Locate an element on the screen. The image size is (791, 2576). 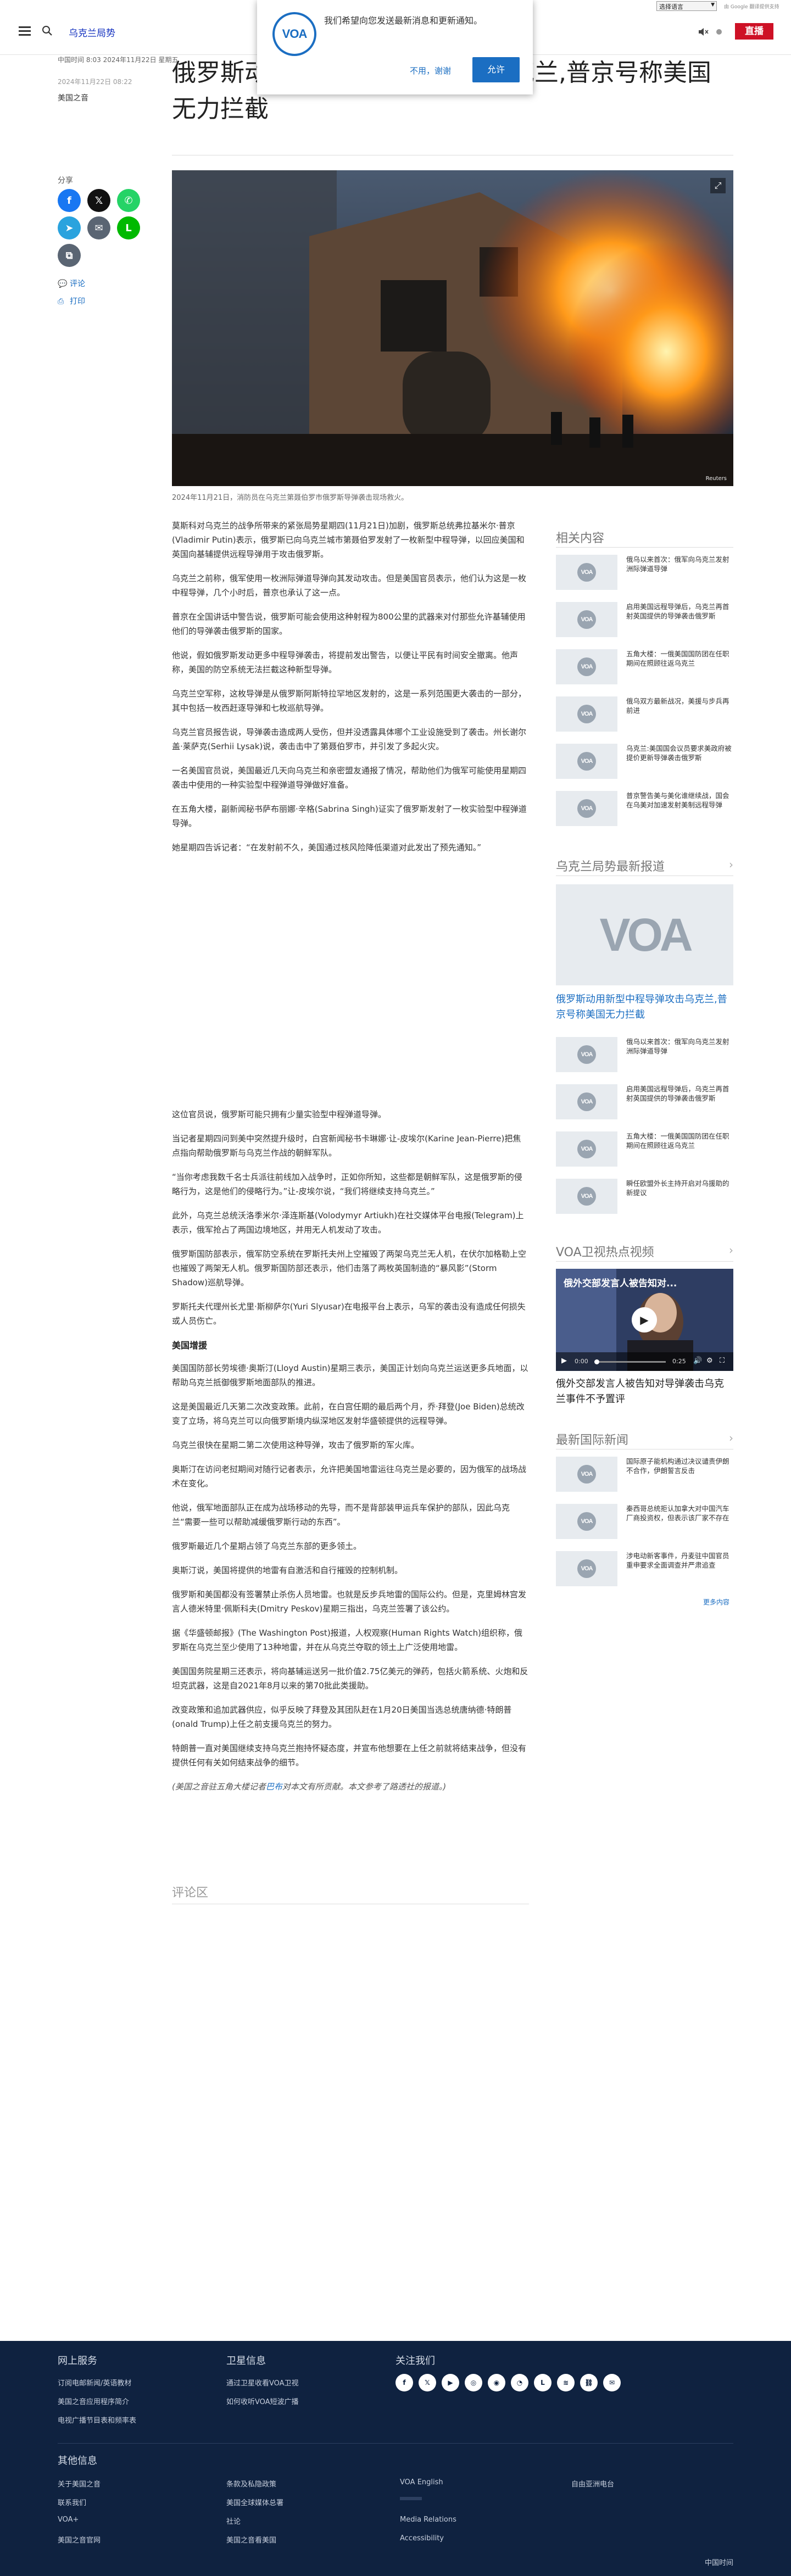
international-title: 最新国际新闻 › is located at coordinates (645, 1439).